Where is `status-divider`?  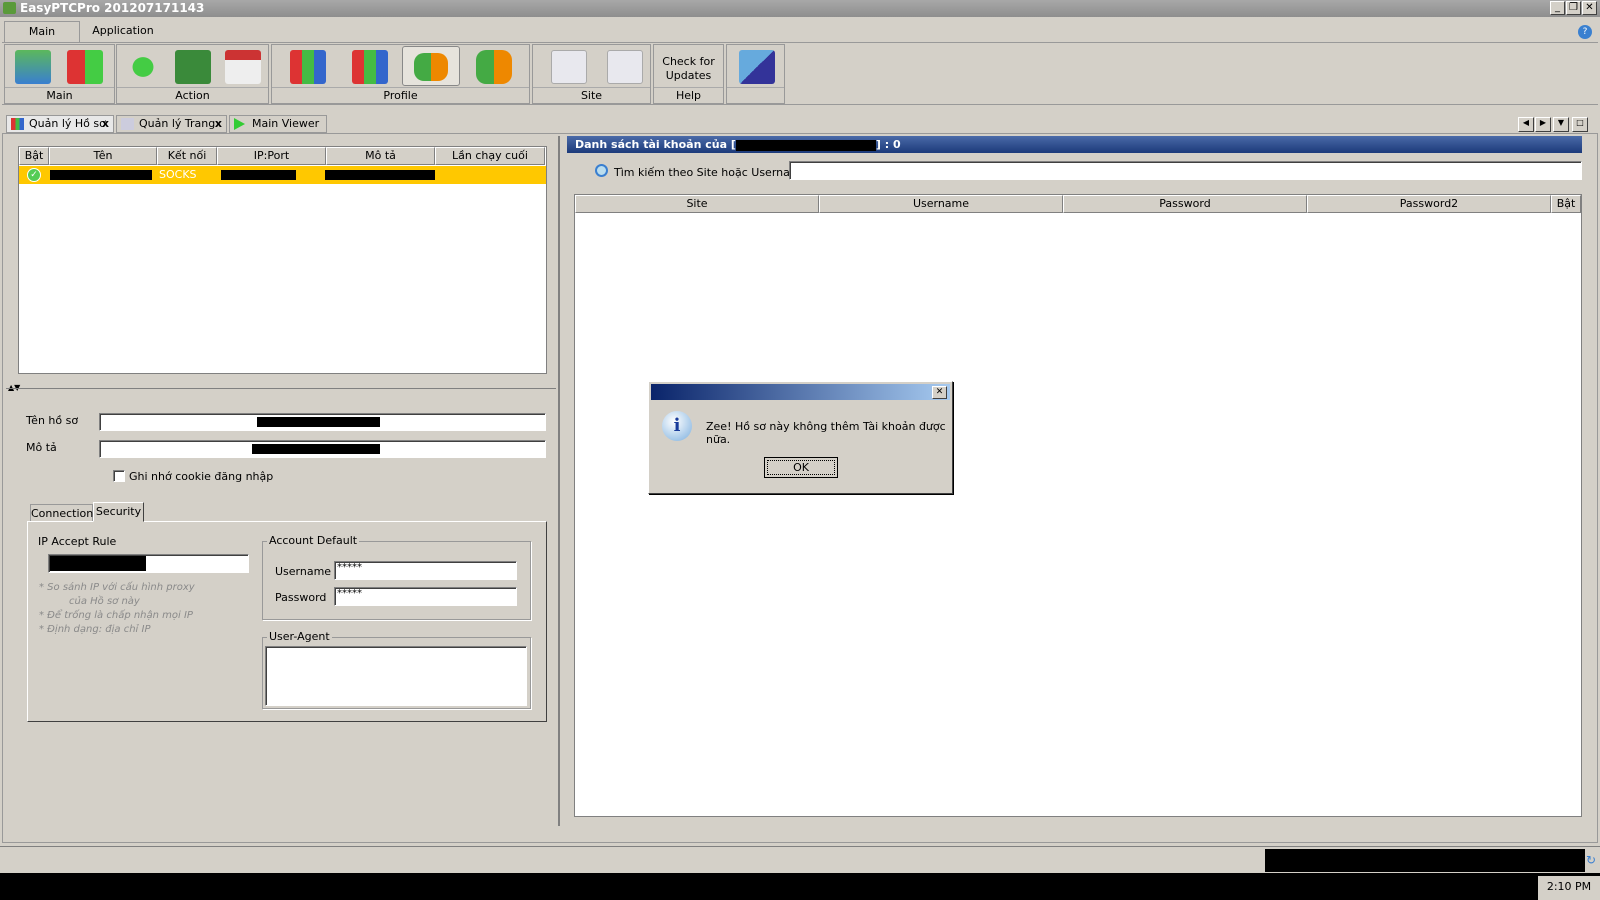 status-divider is located at coordinates (800, 846).